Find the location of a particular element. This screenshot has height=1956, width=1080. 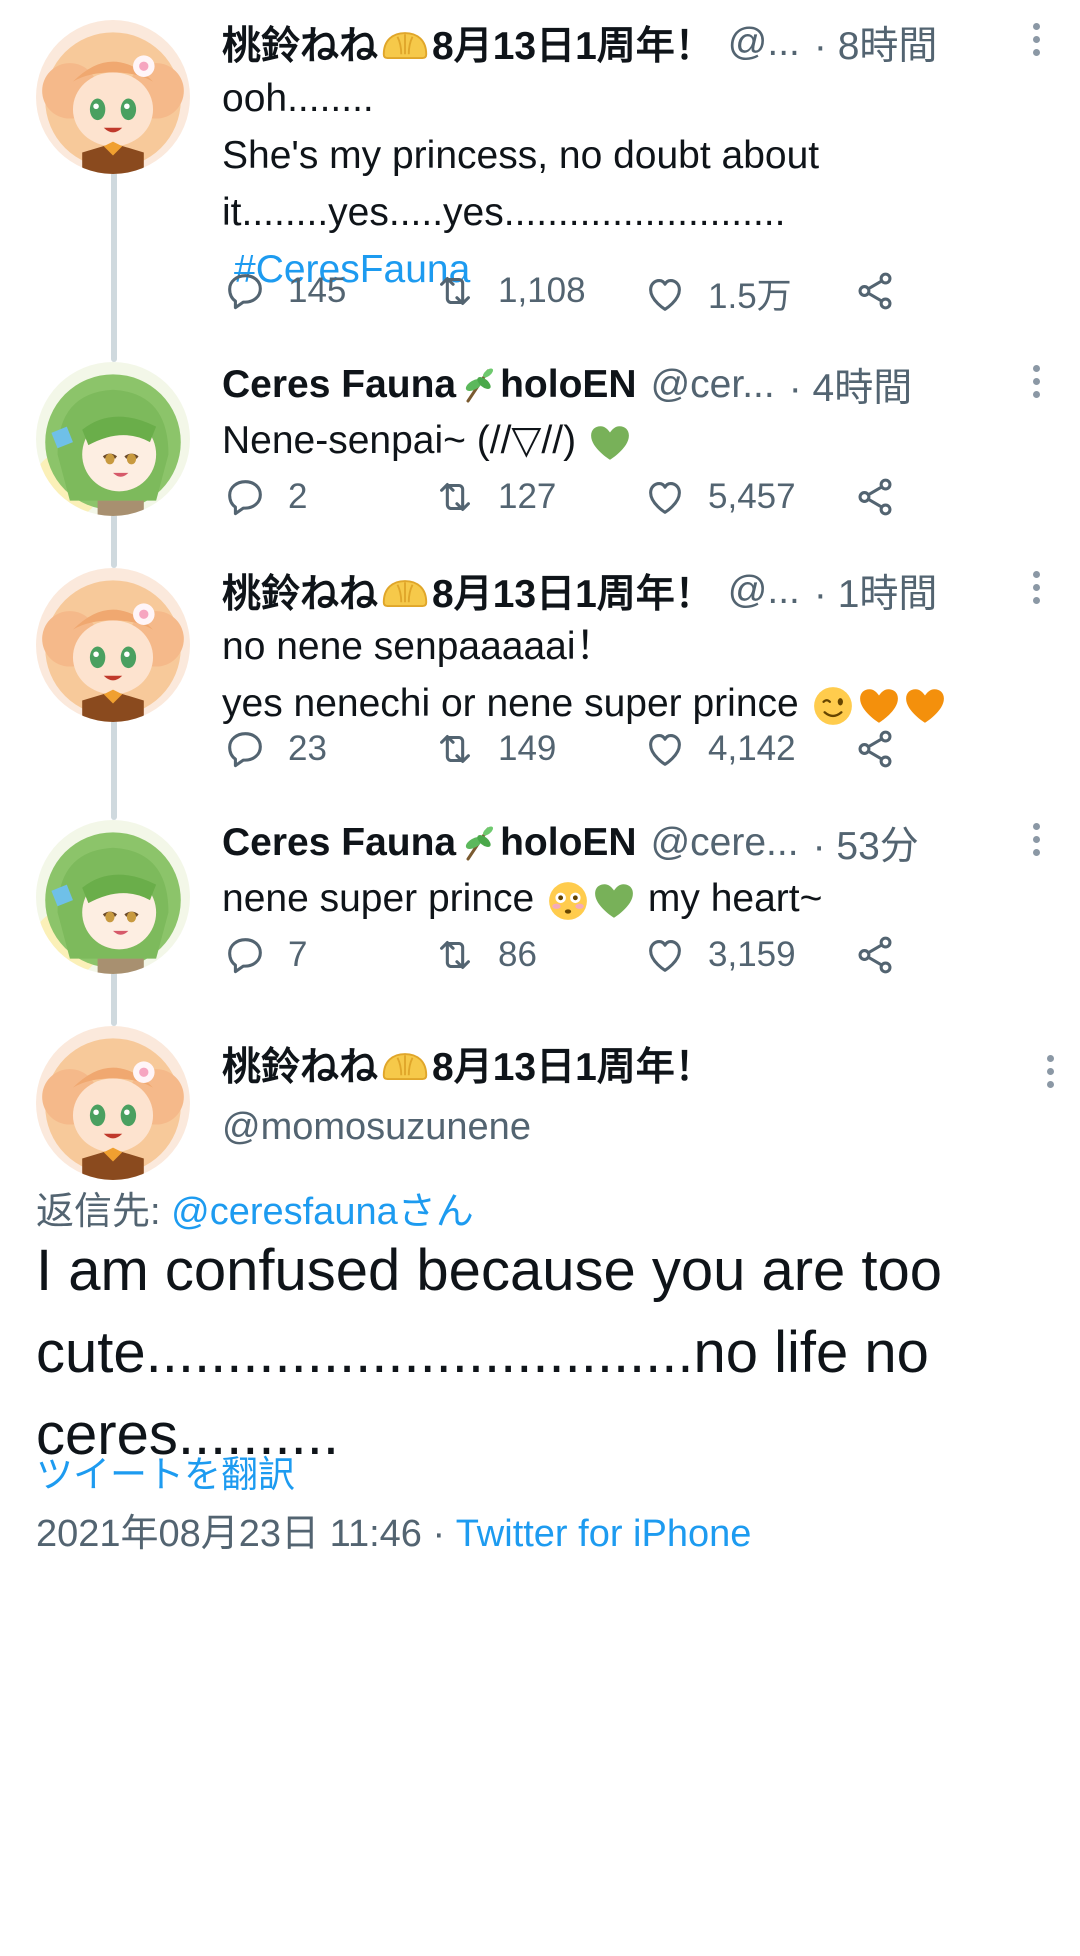

translate-link: ツイートを翻訳 is located at coordinates (165, 1471).